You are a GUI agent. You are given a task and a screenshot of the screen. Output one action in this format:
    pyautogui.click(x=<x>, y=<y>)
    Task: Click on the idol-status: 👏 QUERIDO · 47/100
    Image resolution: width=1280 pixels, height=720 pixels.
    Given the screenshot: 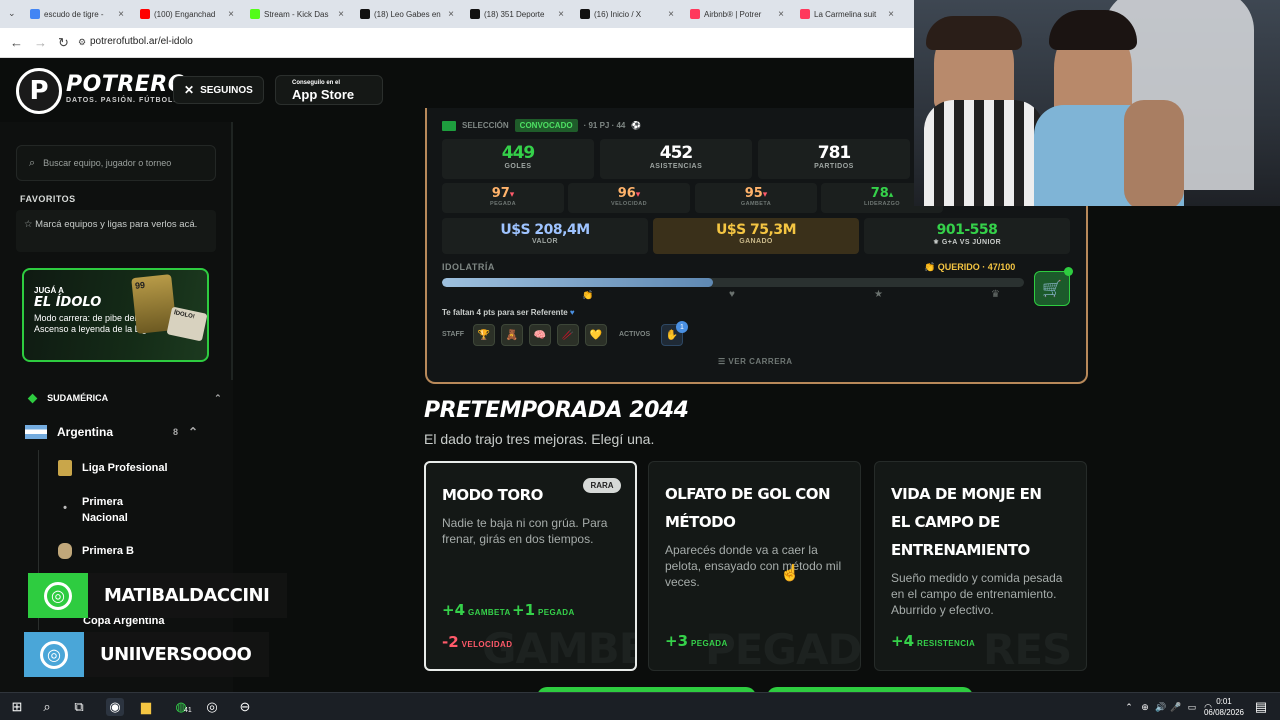 What is the action you would take?
    pyautogui.click(x=970, y=267)
    